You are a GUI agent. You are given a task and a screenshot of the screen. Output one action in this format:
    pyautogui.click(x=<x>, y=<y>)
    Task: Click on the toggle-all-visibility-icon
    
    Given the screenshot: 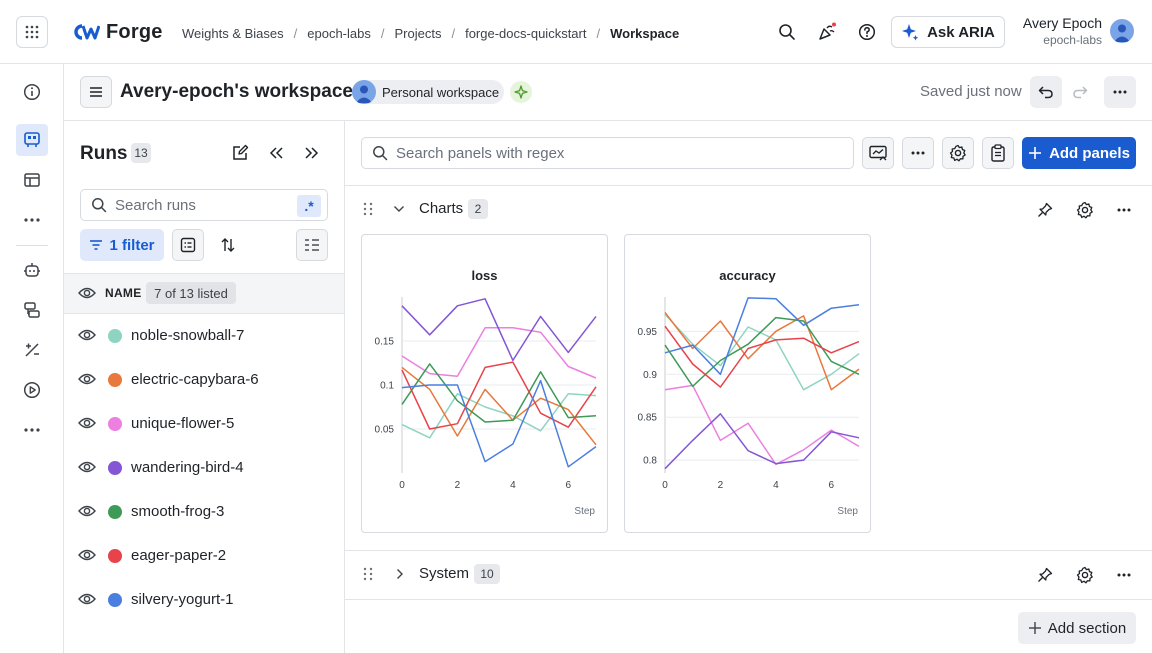 What is the action you would take?
    pyautogui.click(x=87, y=293)
    